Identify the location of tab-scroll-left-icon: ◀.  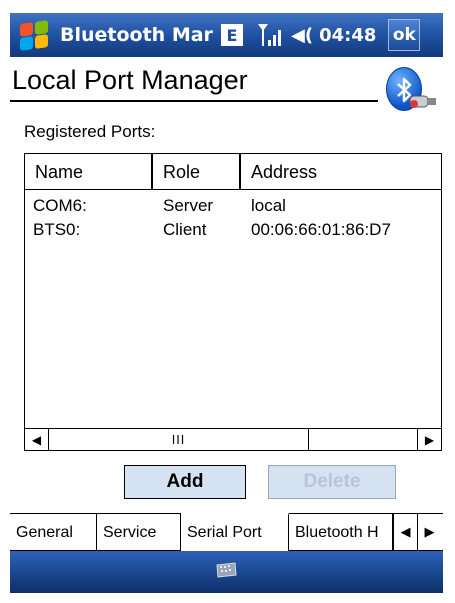
(405, 532).